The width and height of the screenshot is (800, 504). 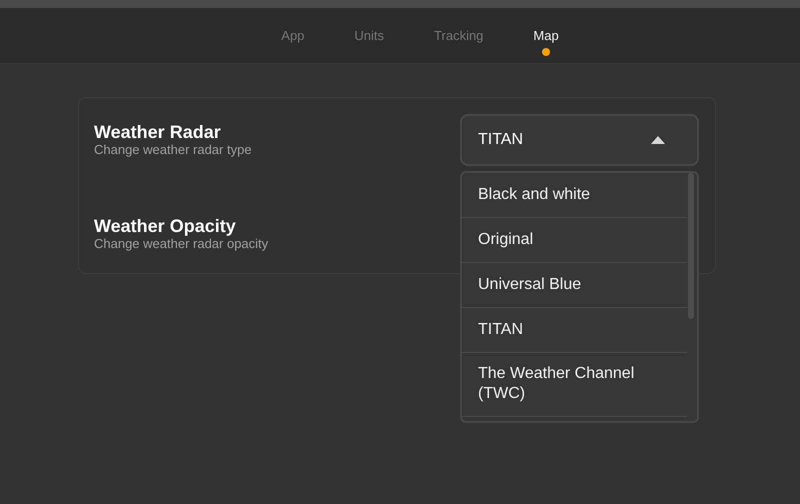 What do you see at coordinates (574, 285) in the screenshot?
I see `dropdown-option: Universal Blue` at bounding box center [574, 285].